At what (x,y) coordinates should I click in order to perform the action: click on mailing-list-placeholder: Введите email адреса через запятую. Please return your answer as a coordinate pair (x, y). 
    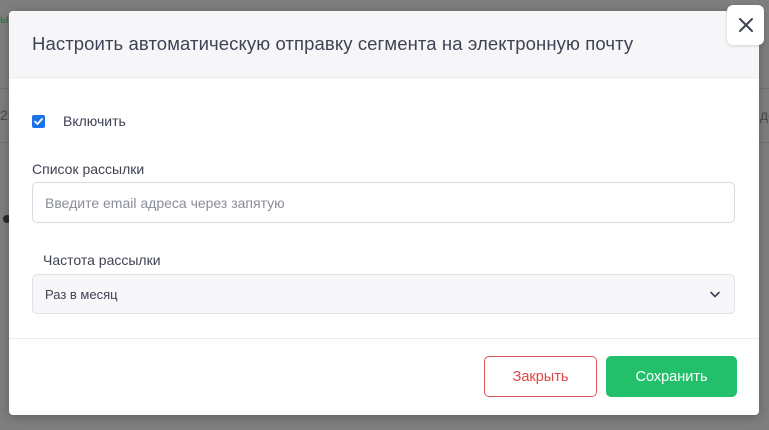
    Looking at the image, I should click on (165, 202).